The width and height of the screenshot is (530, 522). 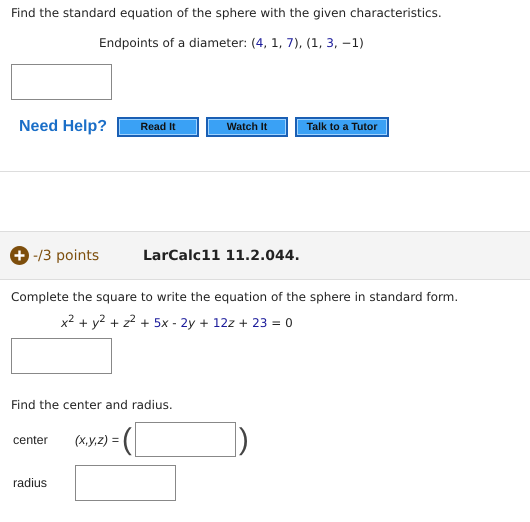 What do you see at coordinates (158, 127) in the screenshot?
I see `help-button: Read It` at bounding box center [158, 127].